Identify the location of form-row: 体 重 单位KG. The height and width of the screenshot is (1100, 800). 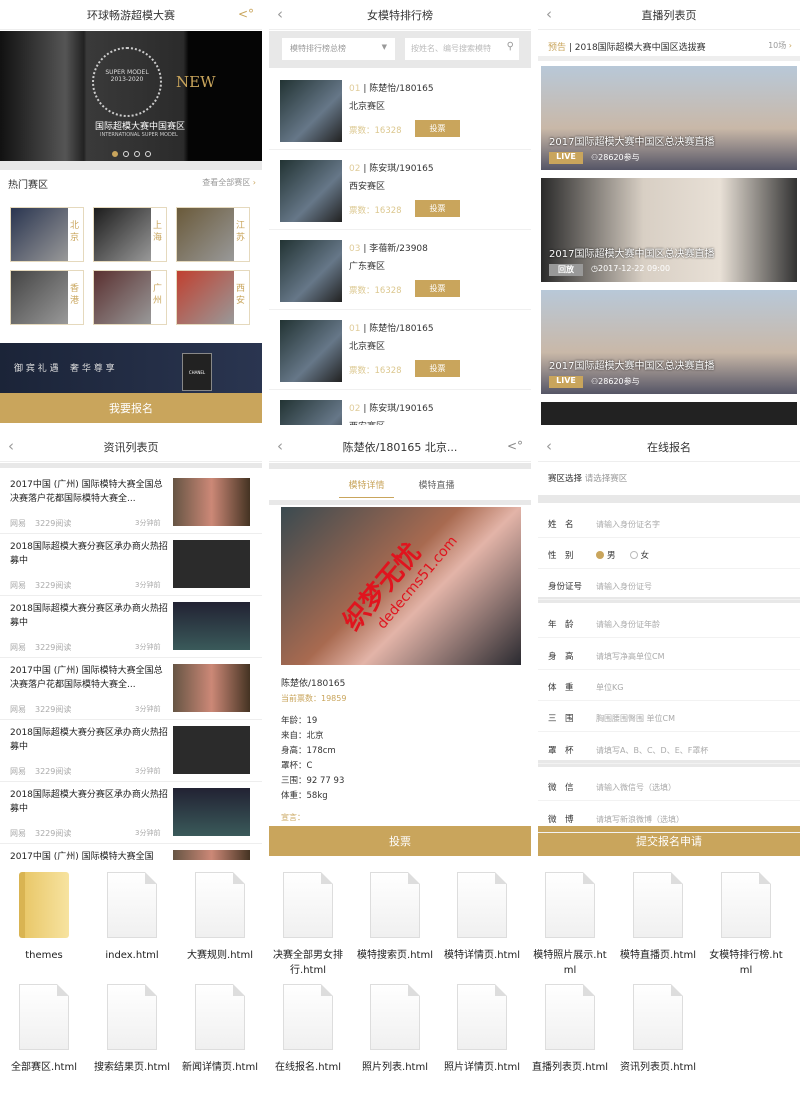
(669, 686).